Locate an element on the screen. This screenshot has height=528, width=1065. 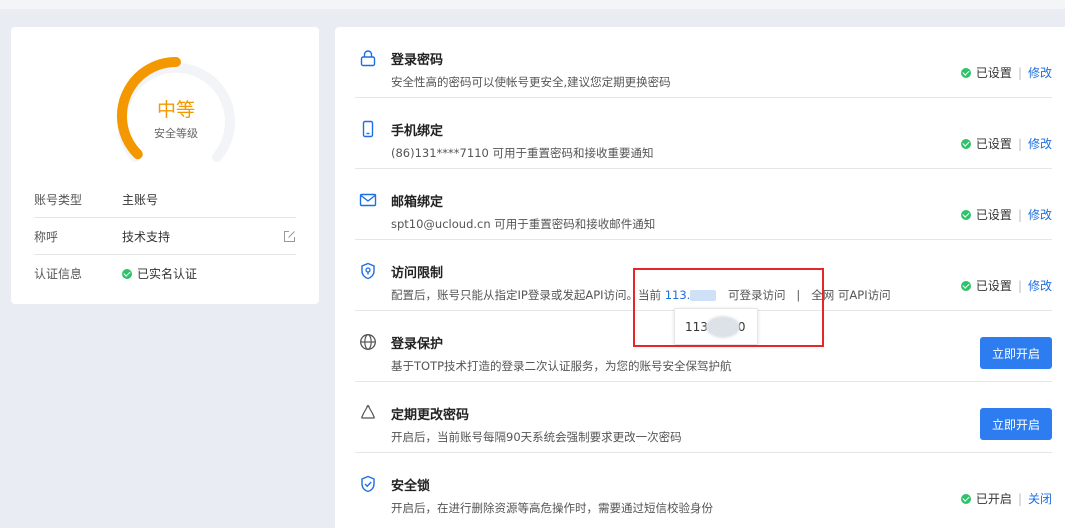
security-gauge: 中等 安全等级 is located at coordinates (176, 116).